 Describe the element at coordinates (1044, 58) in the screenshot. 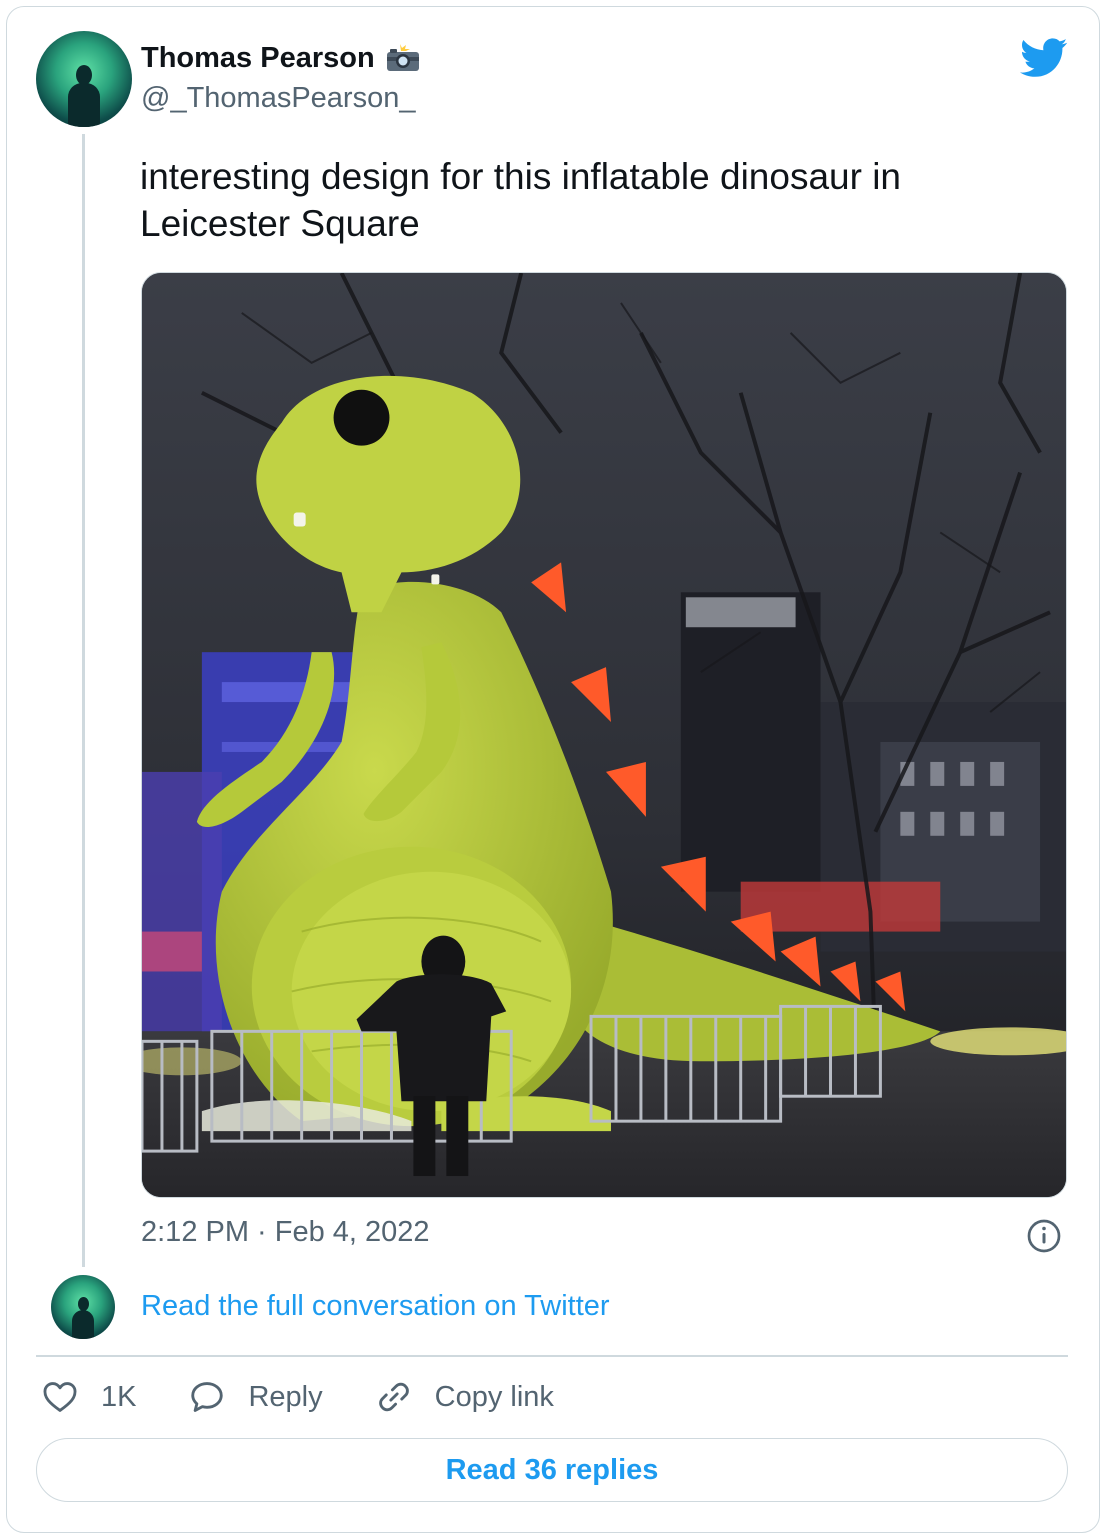

I see `twitter-bird-icon` at that location.